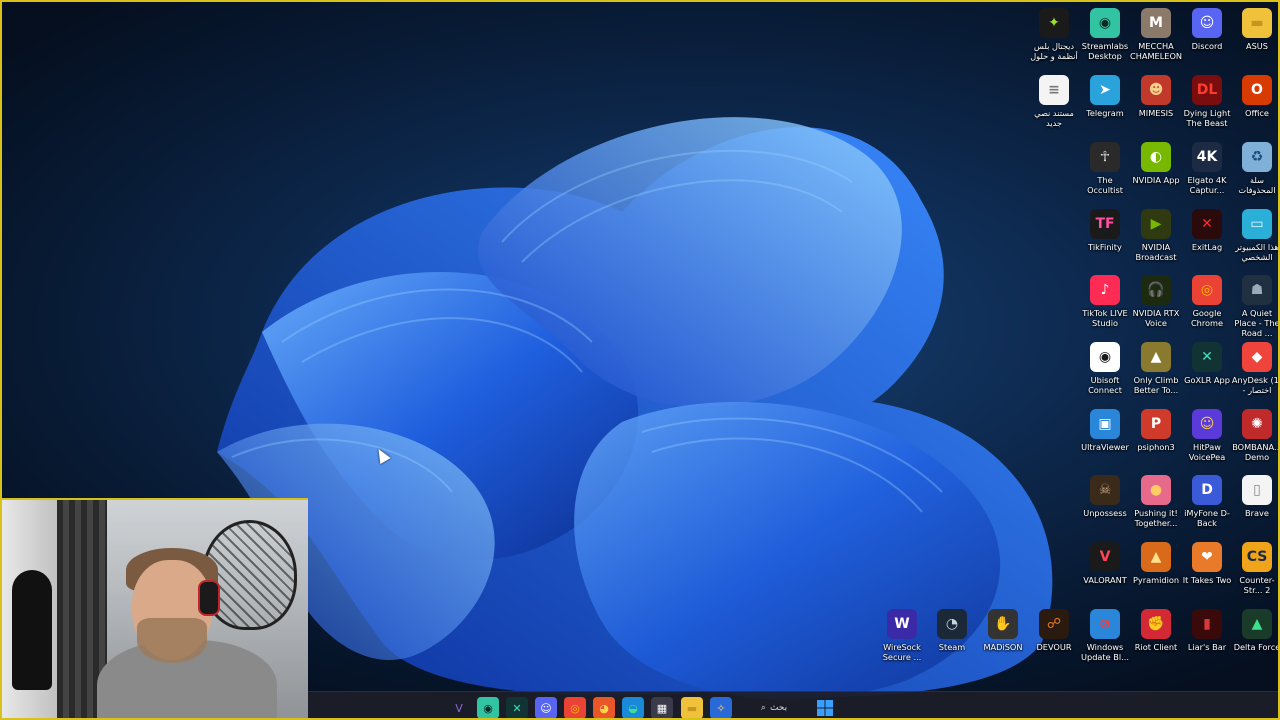 The image size is (1280, 720). What do you see at coordinates (1207, 380) in the screenshot?
I see `desktop-icon-label: GoXLR App` at bounding box center [1207, 380].